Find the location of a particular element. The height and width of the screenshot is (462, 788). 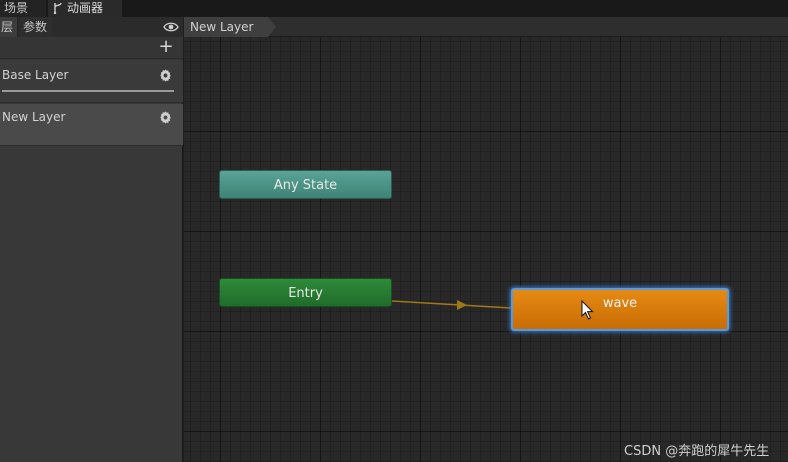

layer-weight-bar is located at coordinates (88, 91).